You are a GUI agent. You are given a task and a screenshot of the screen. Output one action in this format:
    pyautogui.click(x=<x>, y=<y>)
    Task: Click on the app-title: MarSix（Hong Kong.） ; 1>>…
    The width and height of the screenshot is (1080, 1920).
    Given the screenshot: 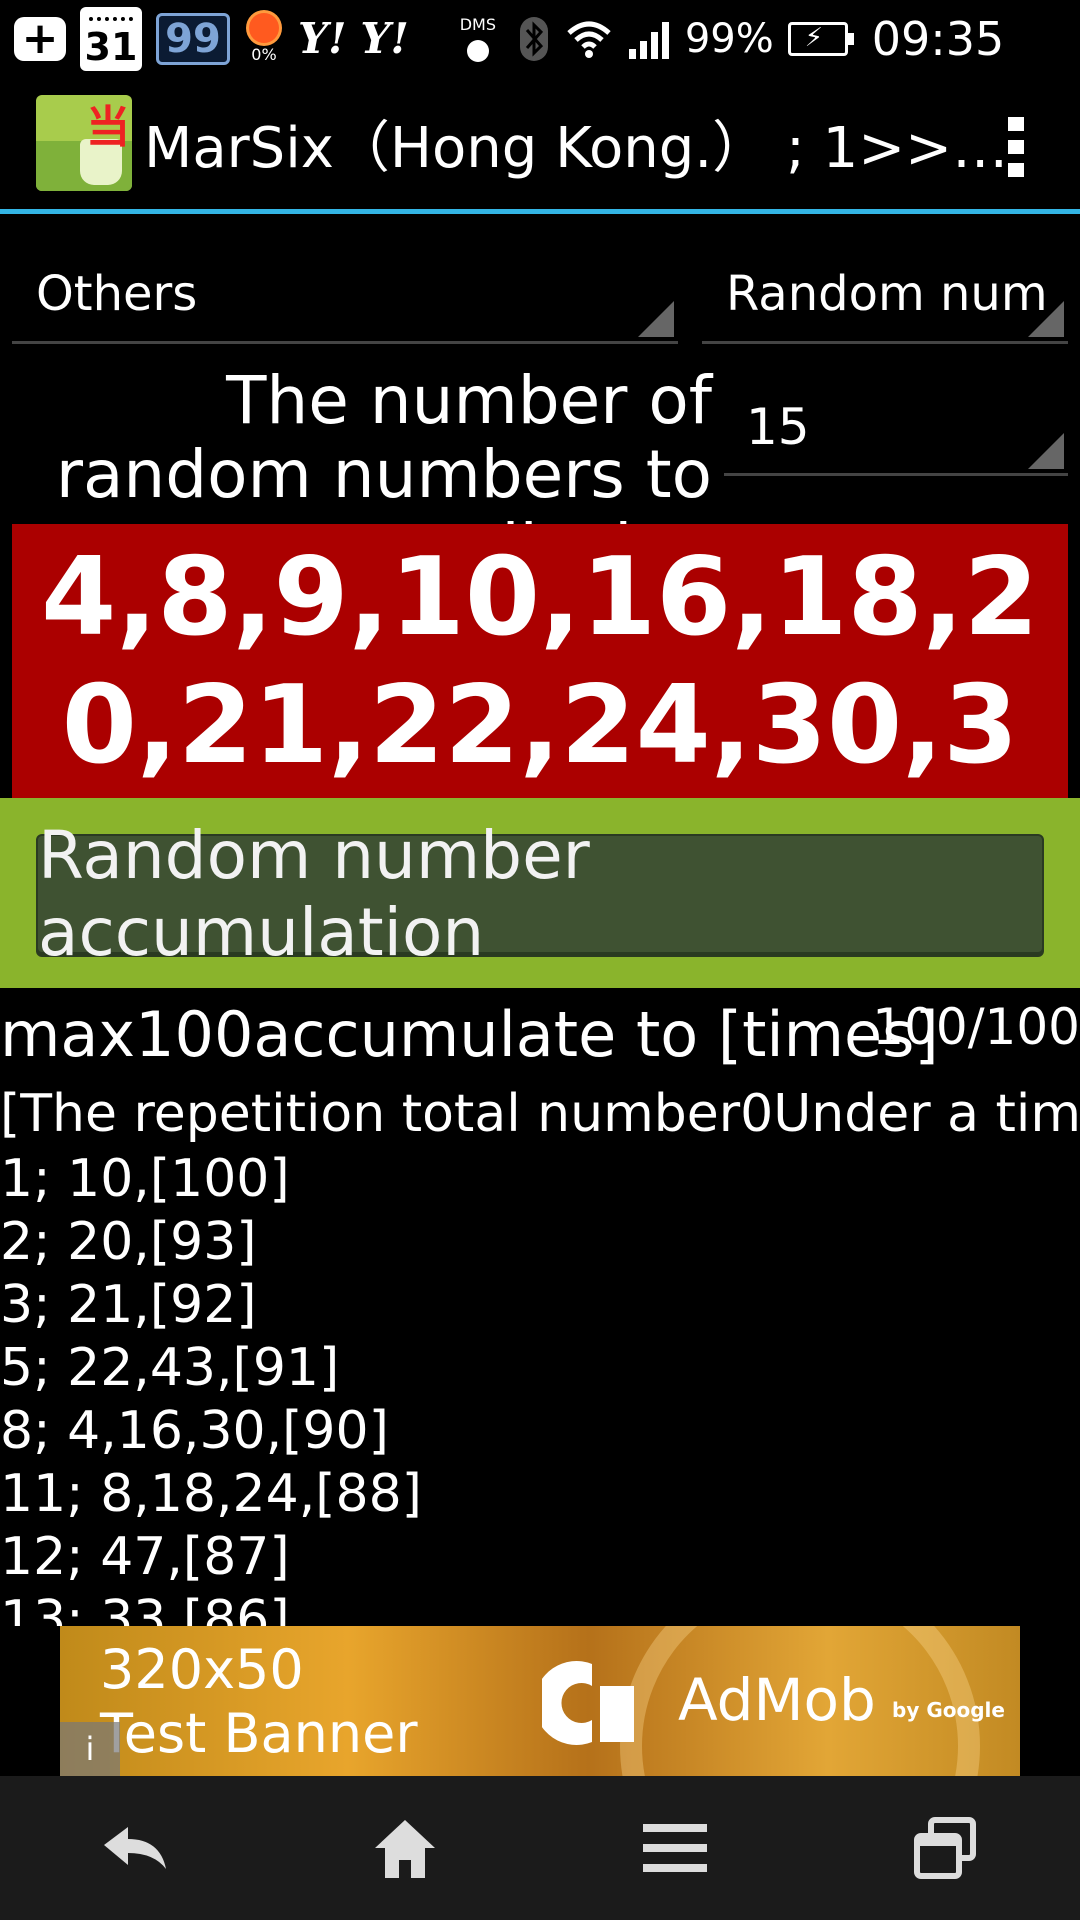 What is the action you would take?
    pyautogui.click(x=576, y=148)
    